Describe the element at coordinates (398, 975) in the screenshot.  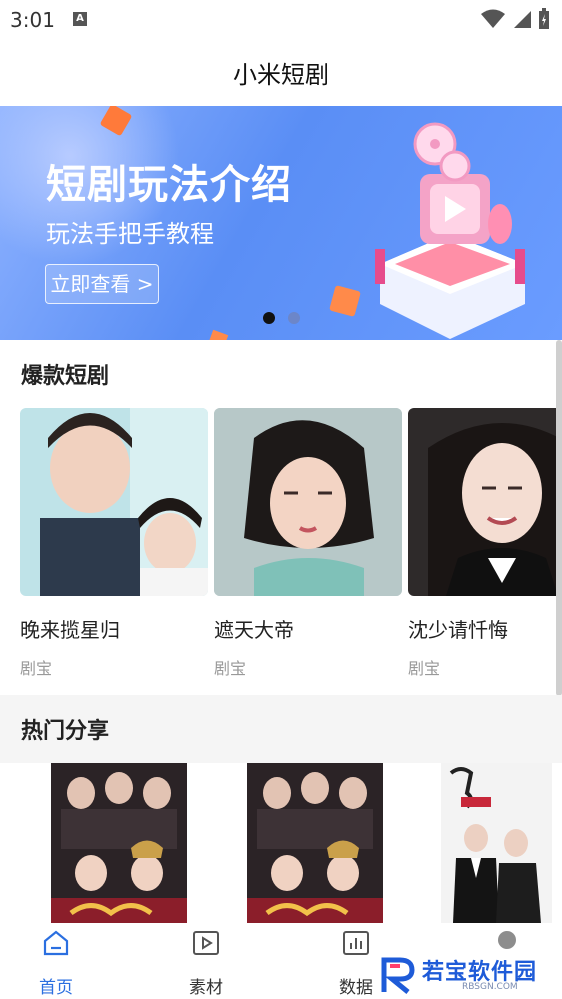
I see `watermark-r-icon` at that location.